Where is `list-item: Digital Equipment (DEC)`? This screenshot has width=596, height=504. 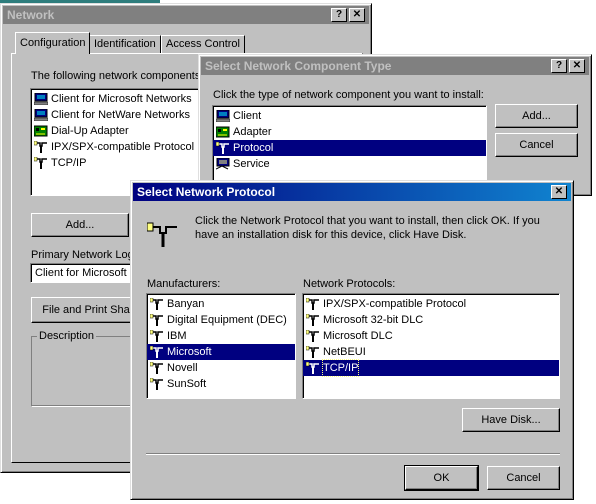 list-item: Digital Equipment (DEC) is located at coordinates (221, 320).